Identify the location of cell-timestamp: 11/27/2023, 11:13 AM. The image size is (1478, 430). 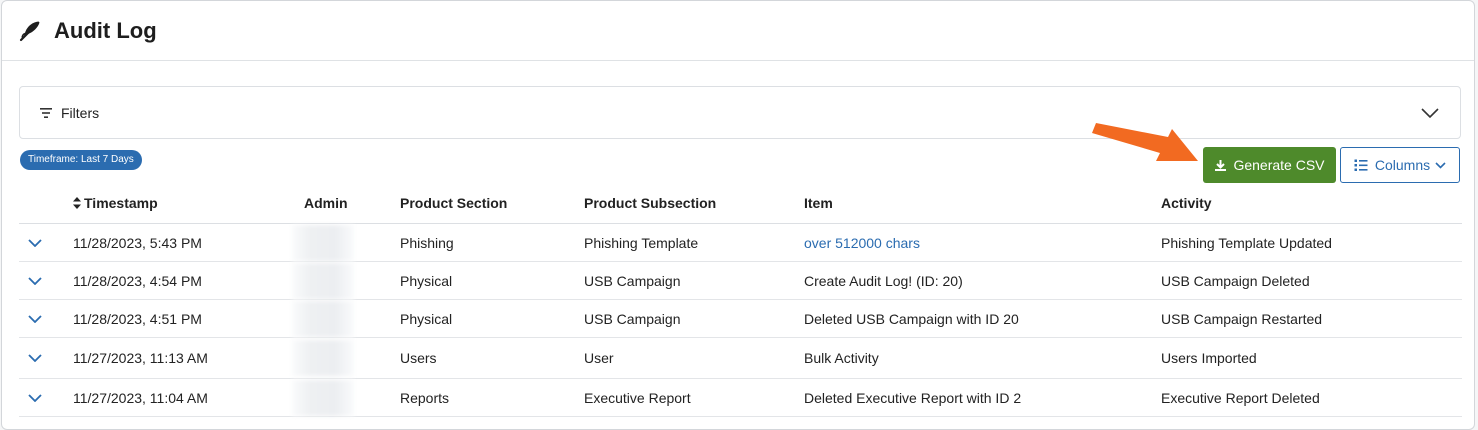
(188, 358).